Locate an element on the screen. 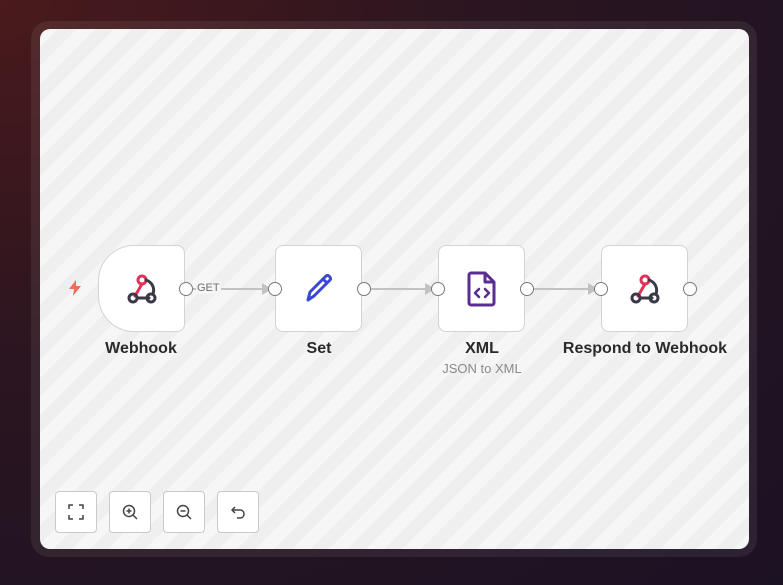  zoom-out-button is located at coordinates (184, 512).